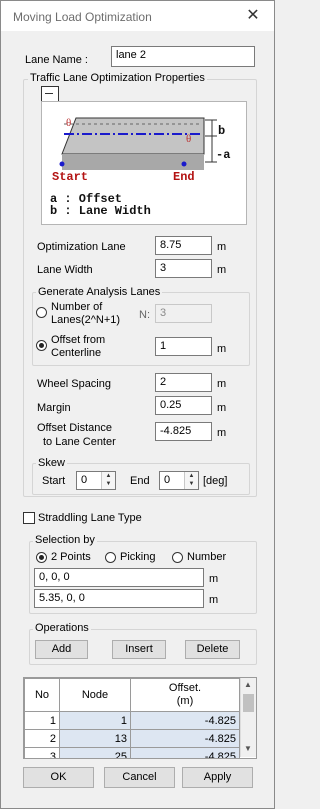  Describe the element at coordinates (183, 56) in the screenshot. I see `lane-name-input: lane 2` at that location.